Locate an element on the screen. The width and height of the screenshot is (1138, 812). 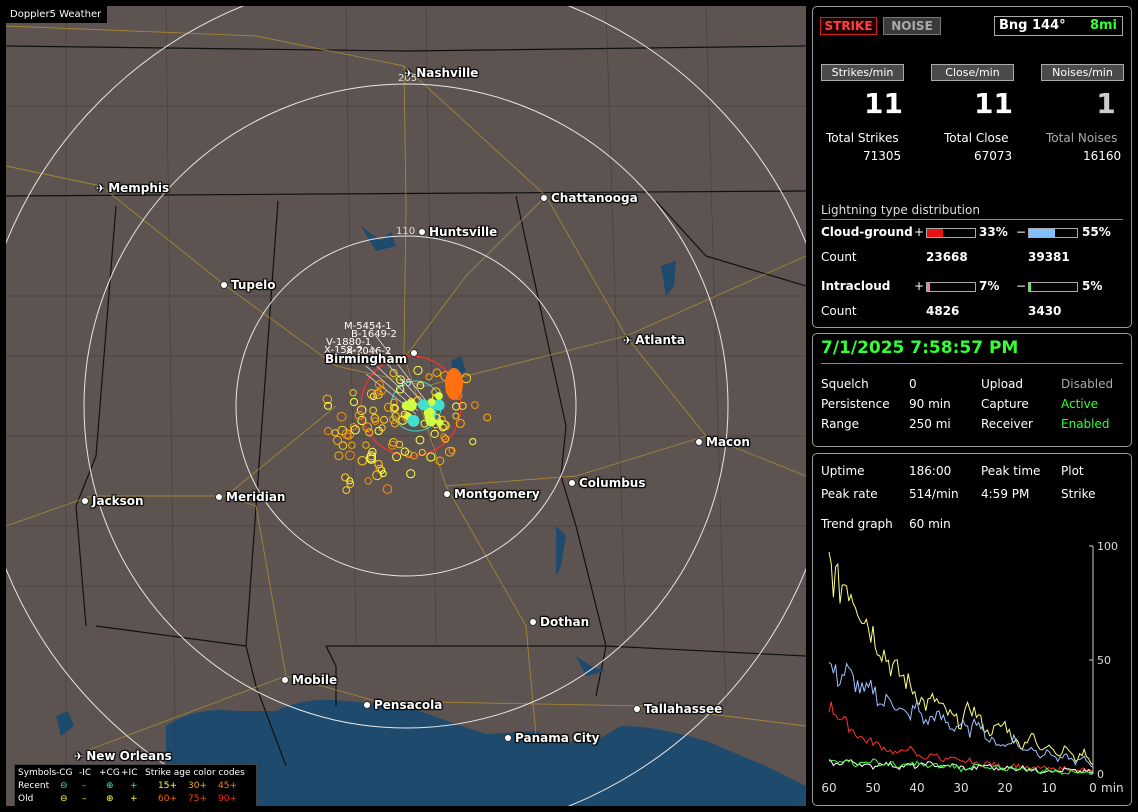
legend-pos-ic-icon: + is located at coordinates (134, 786).